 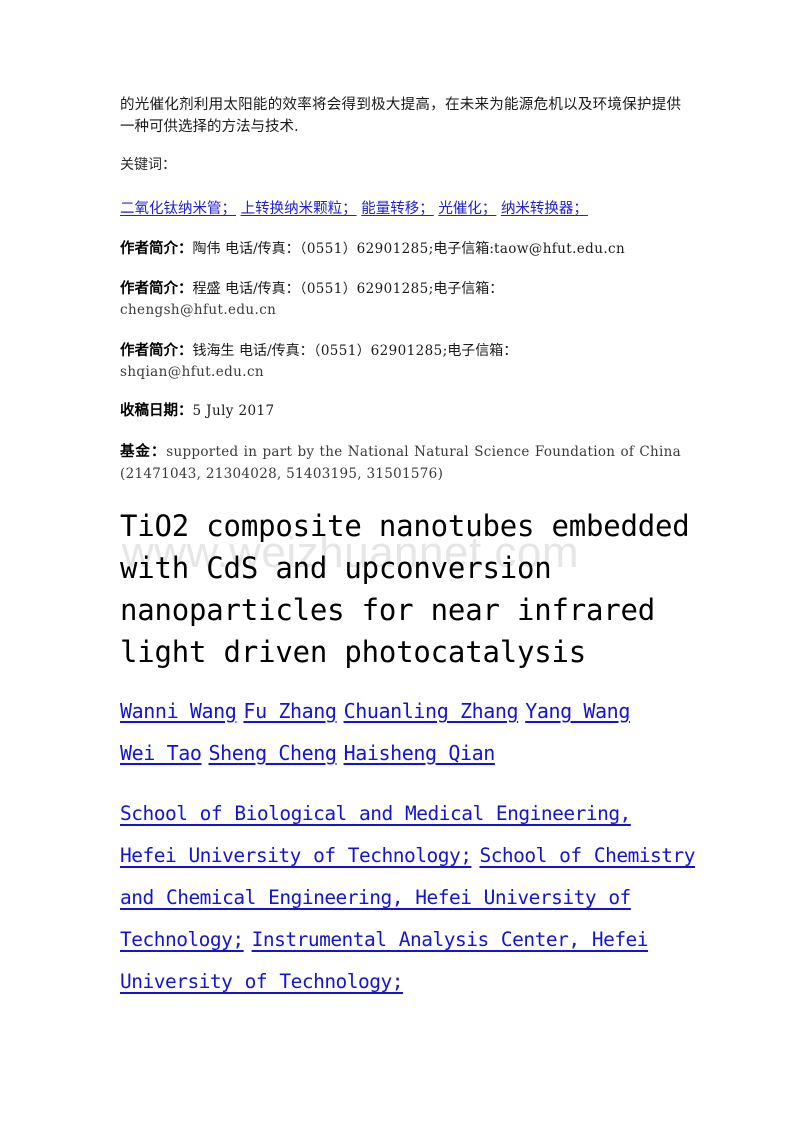 What do you see at coordinates (273, 753) in the screenshot?
I see `author-link-6: Sheng Cheng` at bounding box center [273, 753].